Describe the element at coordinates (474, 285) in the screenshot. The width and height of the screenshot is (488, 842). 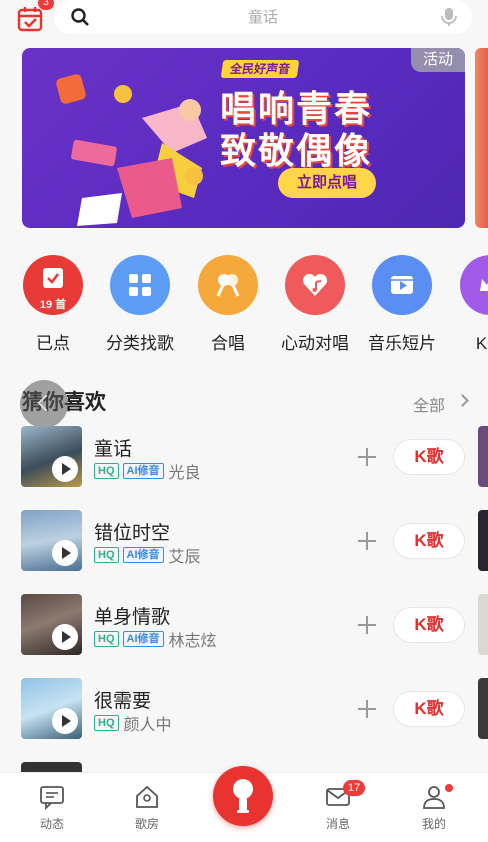
I see `crown-icon` at that location.